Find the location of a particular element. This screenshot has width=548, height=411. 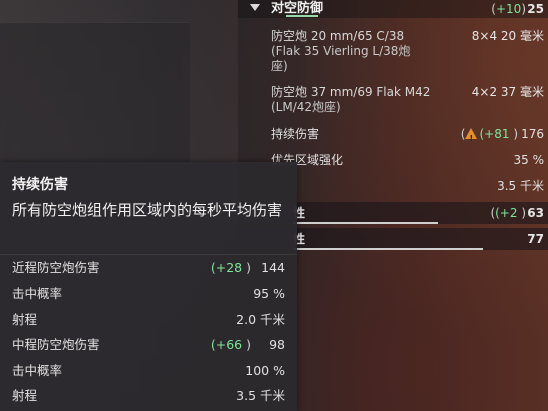

tooltip-row-value: 2.0 千米 is located at coordinates (260, 319).